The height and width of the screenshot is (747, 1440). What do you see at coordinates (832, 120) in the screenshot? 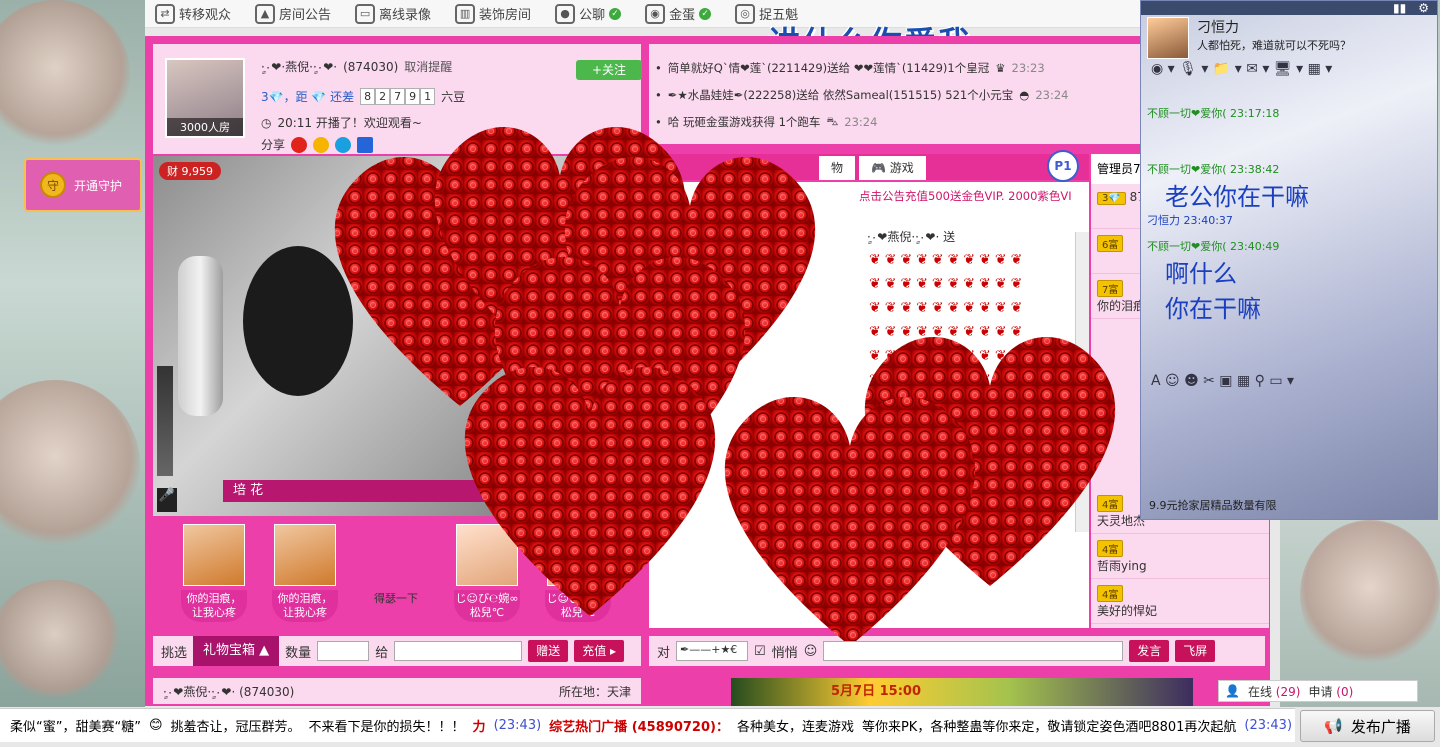
I see `car-icon: ⛍` at bounding box center [832, 120].